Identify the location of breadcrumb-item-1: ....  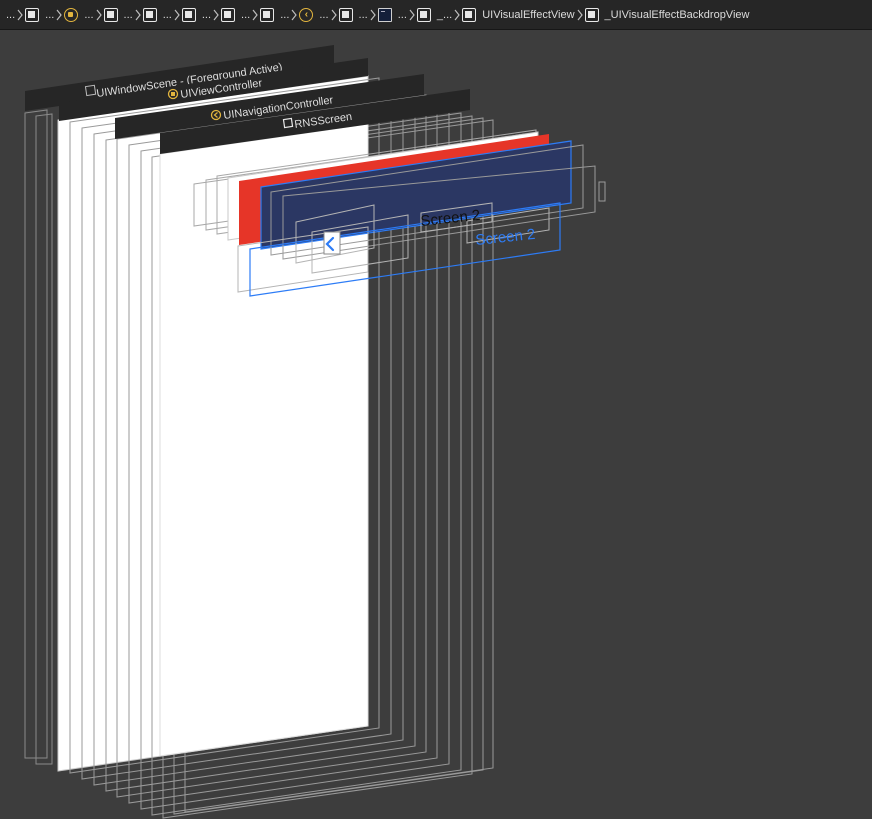
(8, 14).